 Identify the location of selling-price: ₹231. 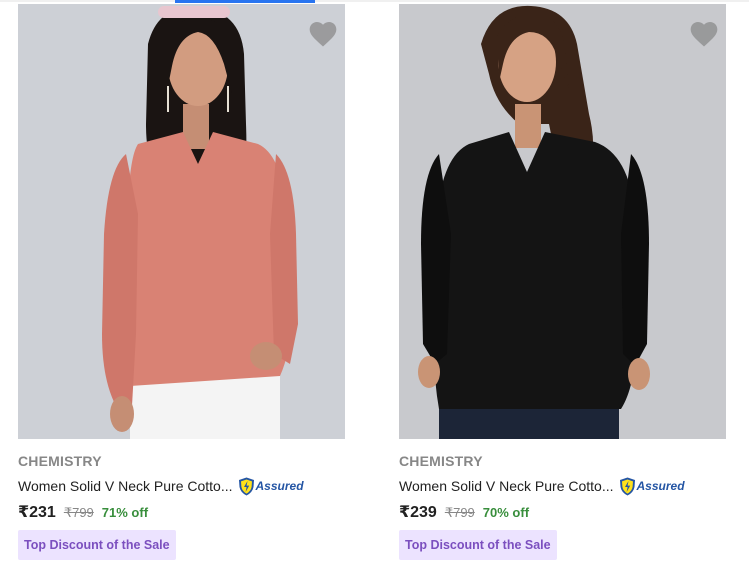
(37, 512).